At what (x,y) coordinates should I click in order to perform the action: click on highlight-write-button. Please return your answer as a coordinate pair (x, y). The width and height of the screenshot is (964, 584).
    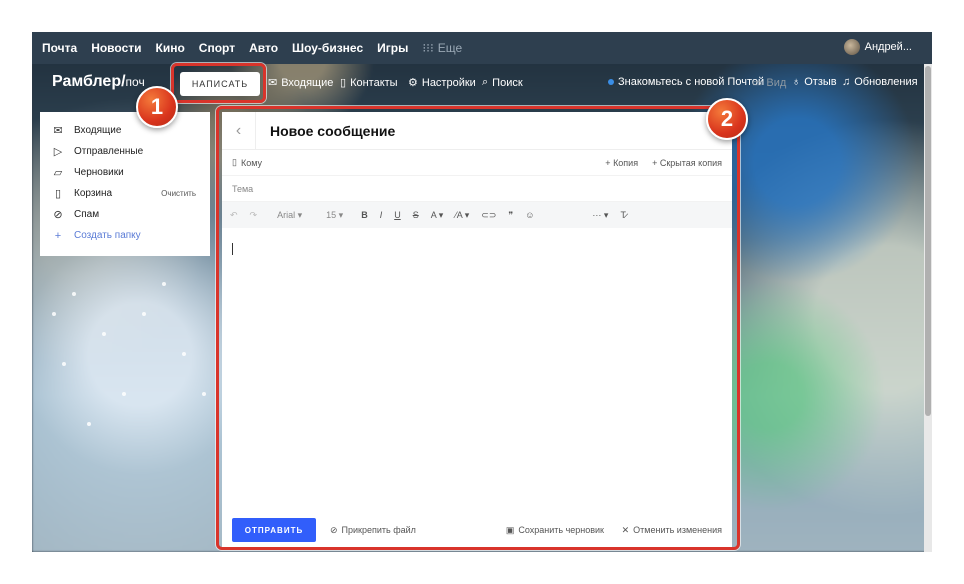
    Looking at the image, I should click on (218, 83).